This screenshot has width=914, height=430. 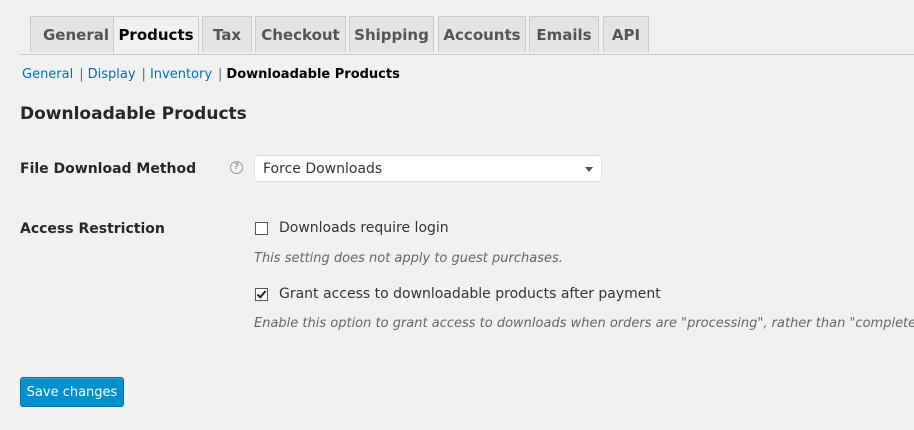 I want to click on access-restriction-label: Access Restriction, so click(x=92, y=229).